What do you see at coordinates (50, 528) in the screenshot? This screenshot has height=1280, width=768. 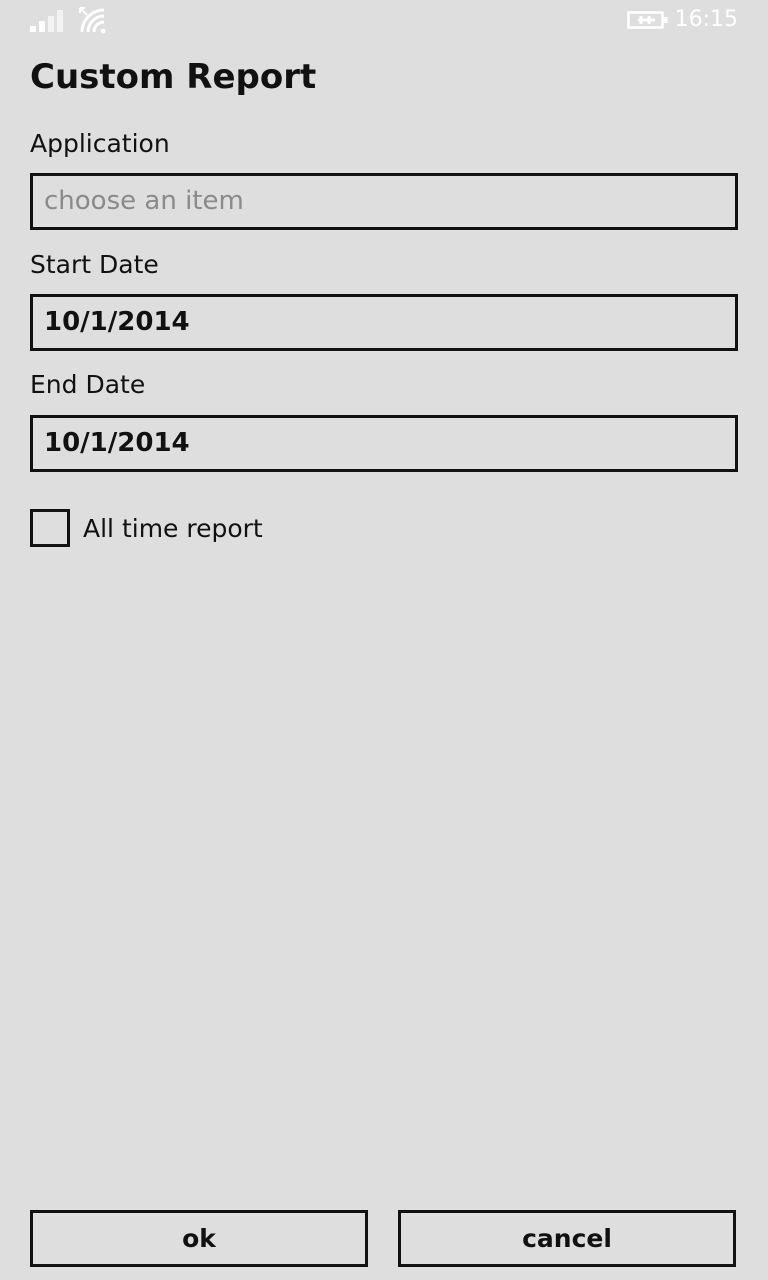 I see `all-time-report-checkbox` at bounding box center [50, 528].